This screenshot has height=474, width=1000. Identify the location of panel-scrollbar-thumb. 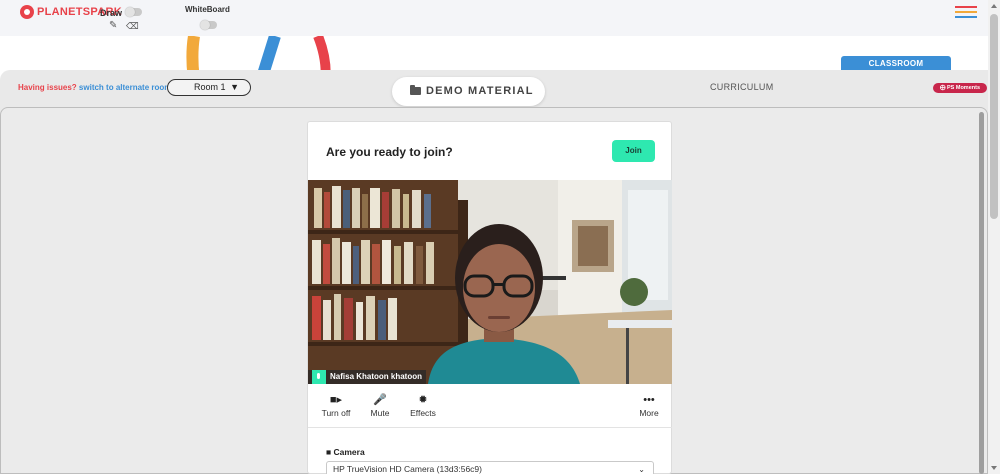
(981, 293).